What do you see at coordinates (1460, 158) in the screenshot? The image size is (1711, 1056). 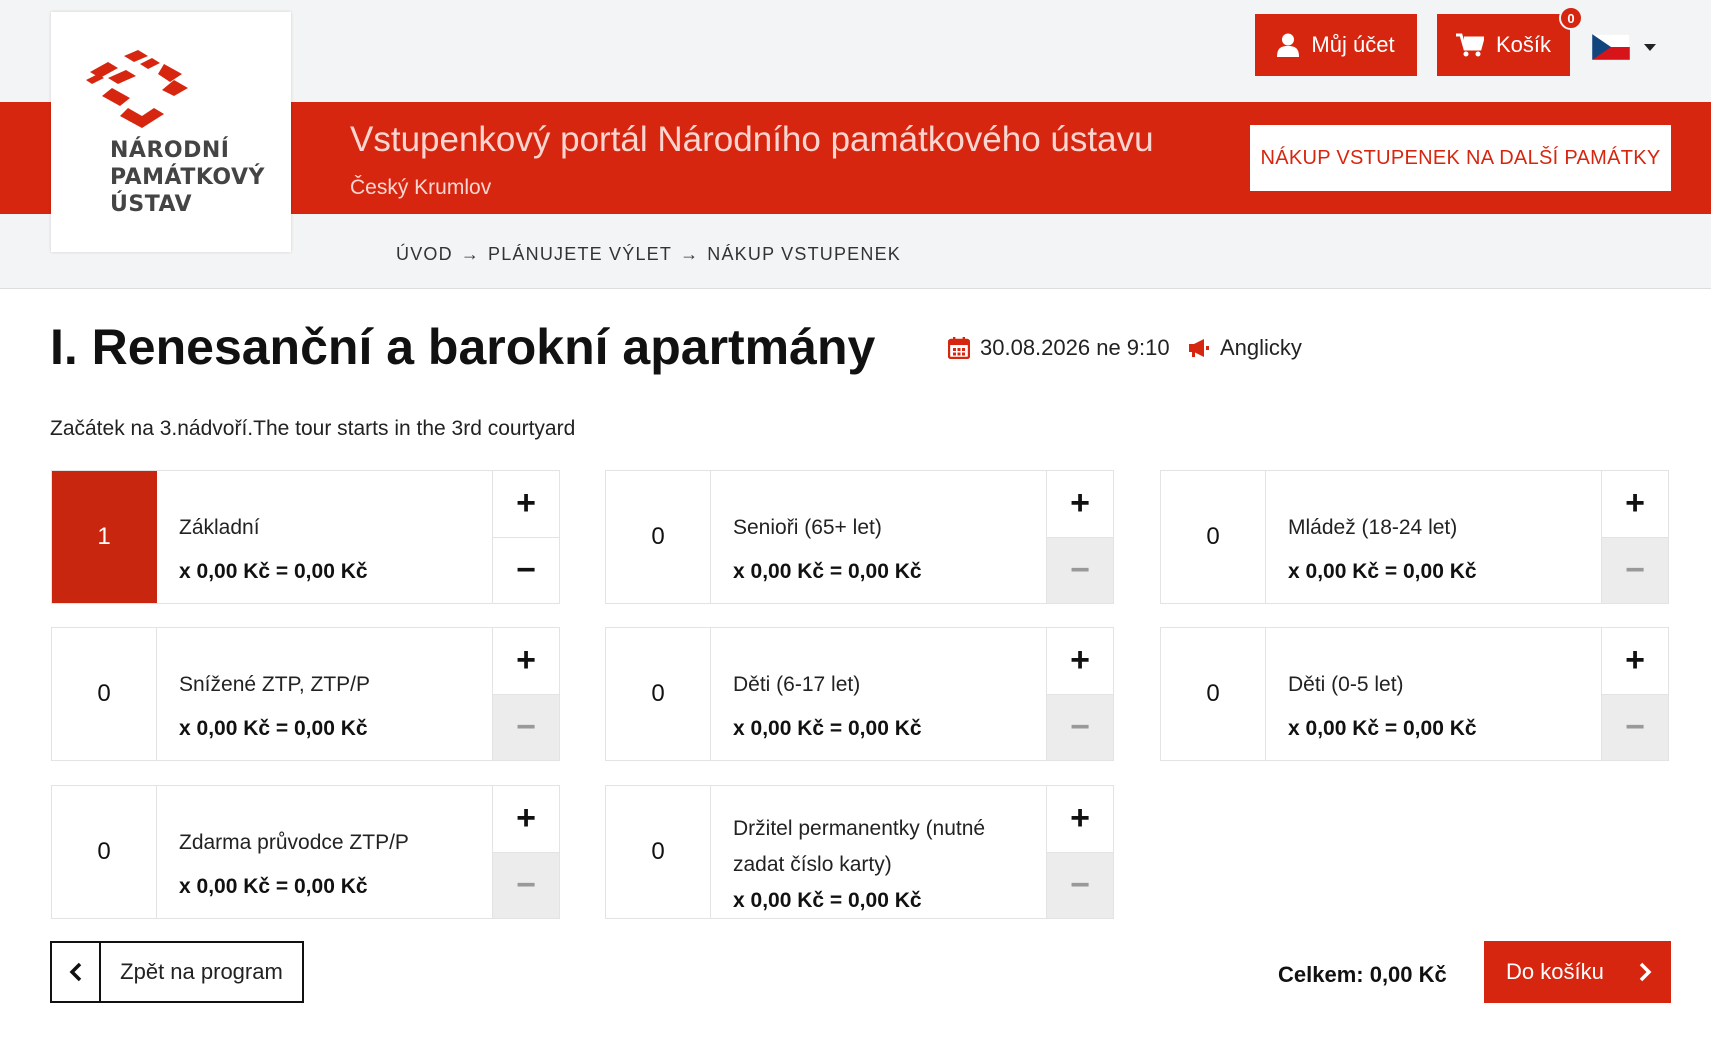 I see `other-monuments-button: NÁKUP VSTUPENEK NA DALŠÍ PAMÁTKY` at bounding box center [1460, 158].